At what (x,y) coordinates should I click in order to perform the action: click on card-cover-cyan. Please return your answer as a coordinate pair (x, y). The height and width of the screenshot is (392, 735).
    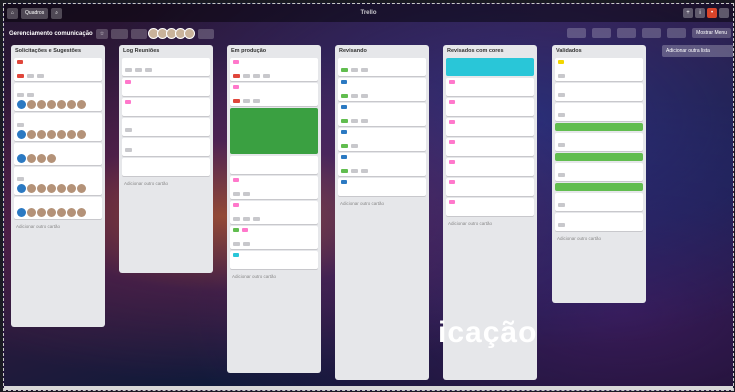
    Looking at the image, I should click on (490, 67).